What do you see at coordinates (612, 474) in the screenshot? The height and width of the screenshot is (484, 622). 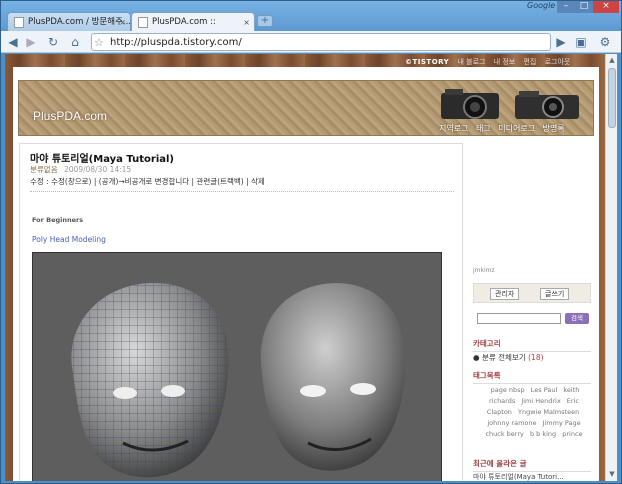 I see `scroll-down-icon: ▼` at bounding box center [612, 474].